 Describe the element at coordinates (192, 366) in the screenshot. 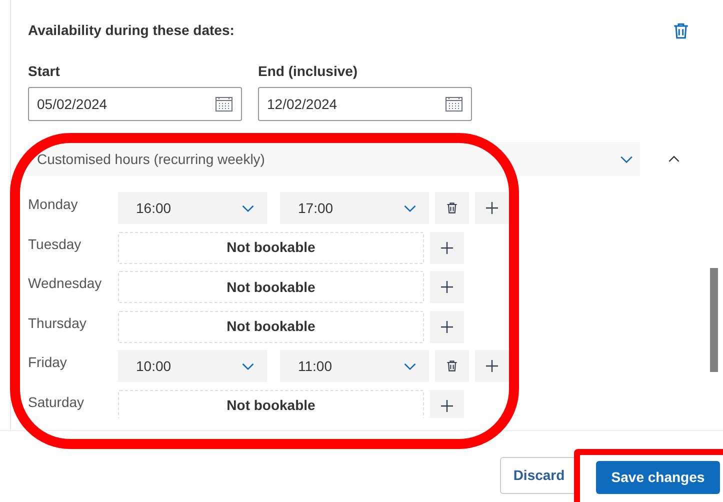

I see `time-dropdown: 10:00` at that location.